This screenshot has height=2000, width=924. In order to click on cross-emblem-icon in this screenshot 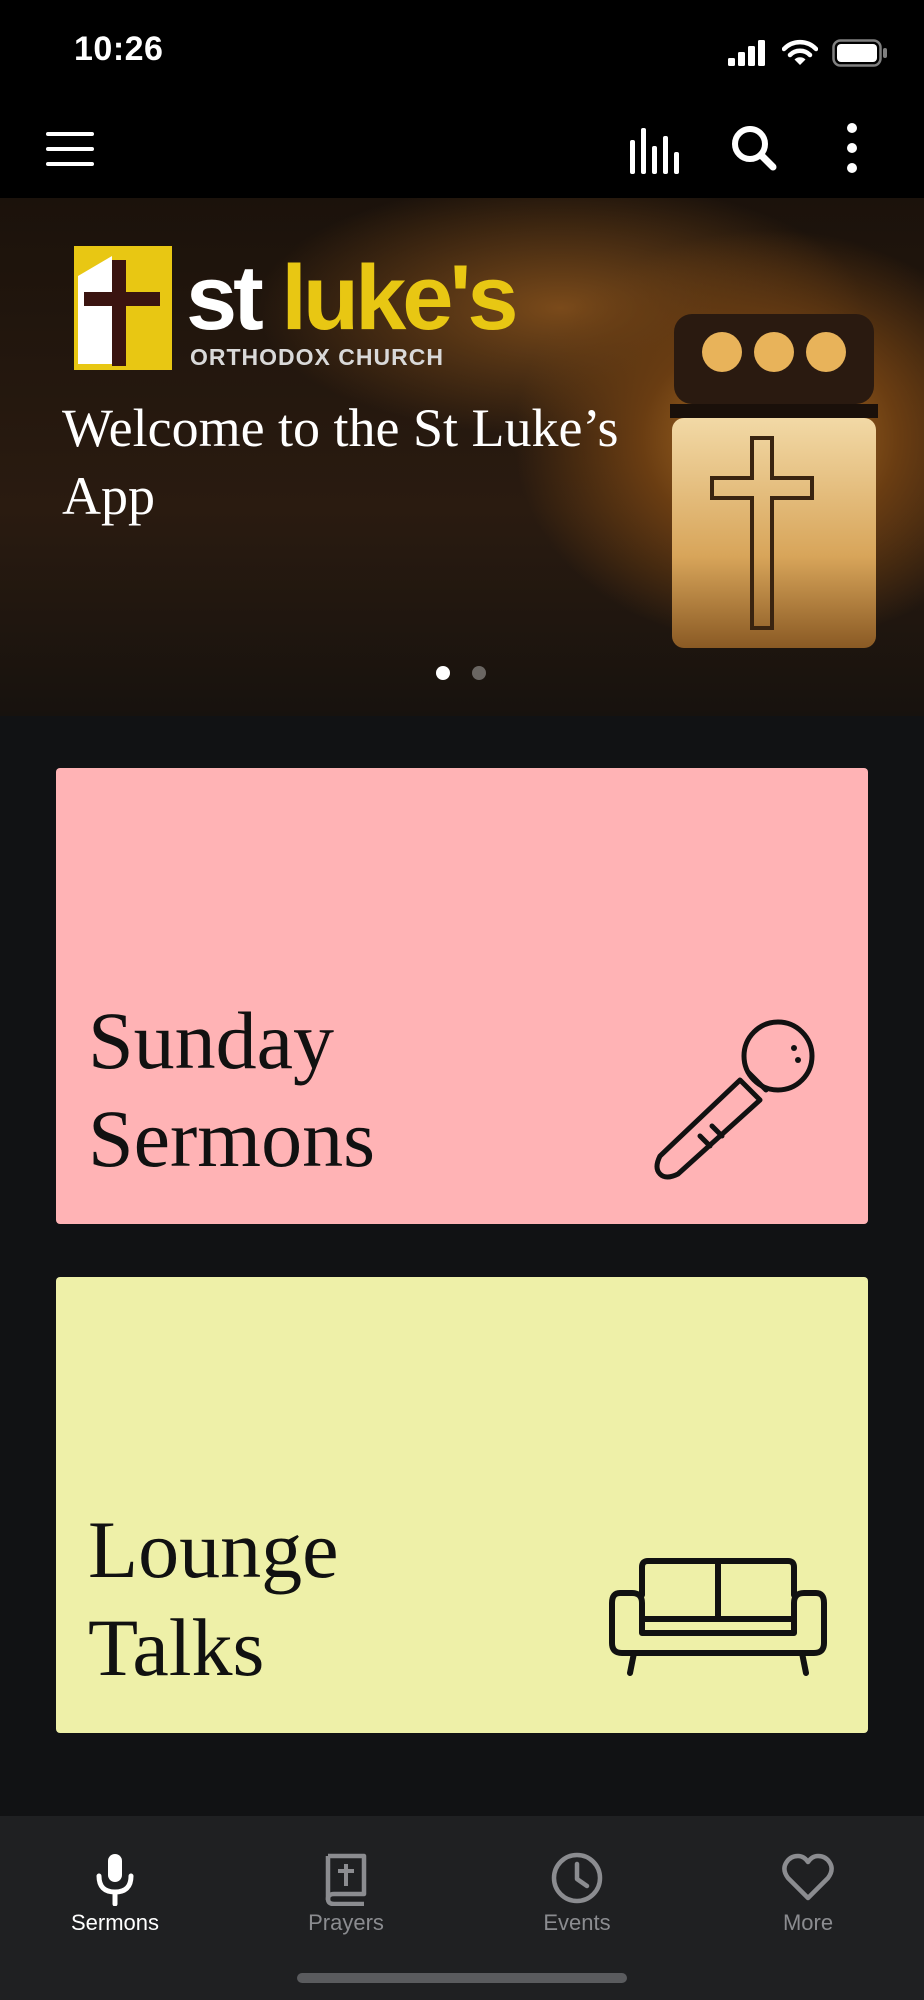, I will do `click(123, 308)`.